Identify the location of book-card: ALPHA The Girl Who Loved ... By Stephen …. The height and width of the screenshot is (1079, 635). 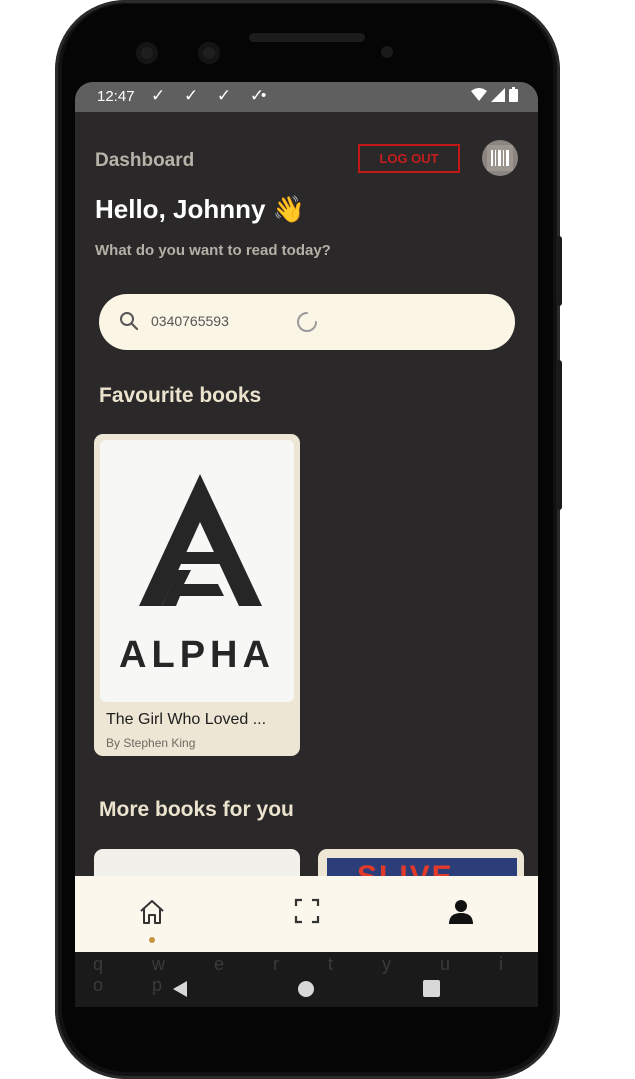
(197, 595).